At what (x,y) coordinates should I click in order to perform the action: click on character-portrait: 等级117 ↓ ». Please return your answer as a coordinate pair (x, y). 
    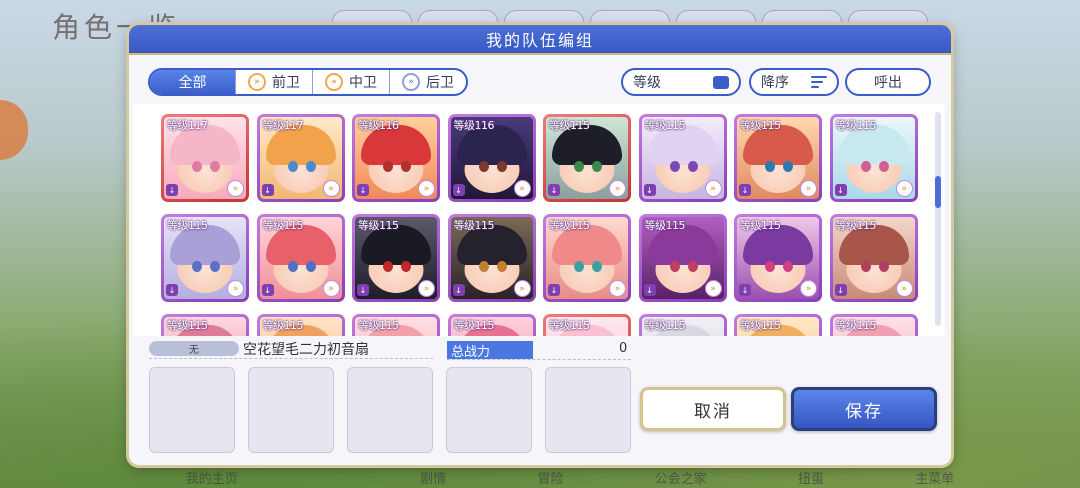
    Looking at the image, I should click on (205, 158).